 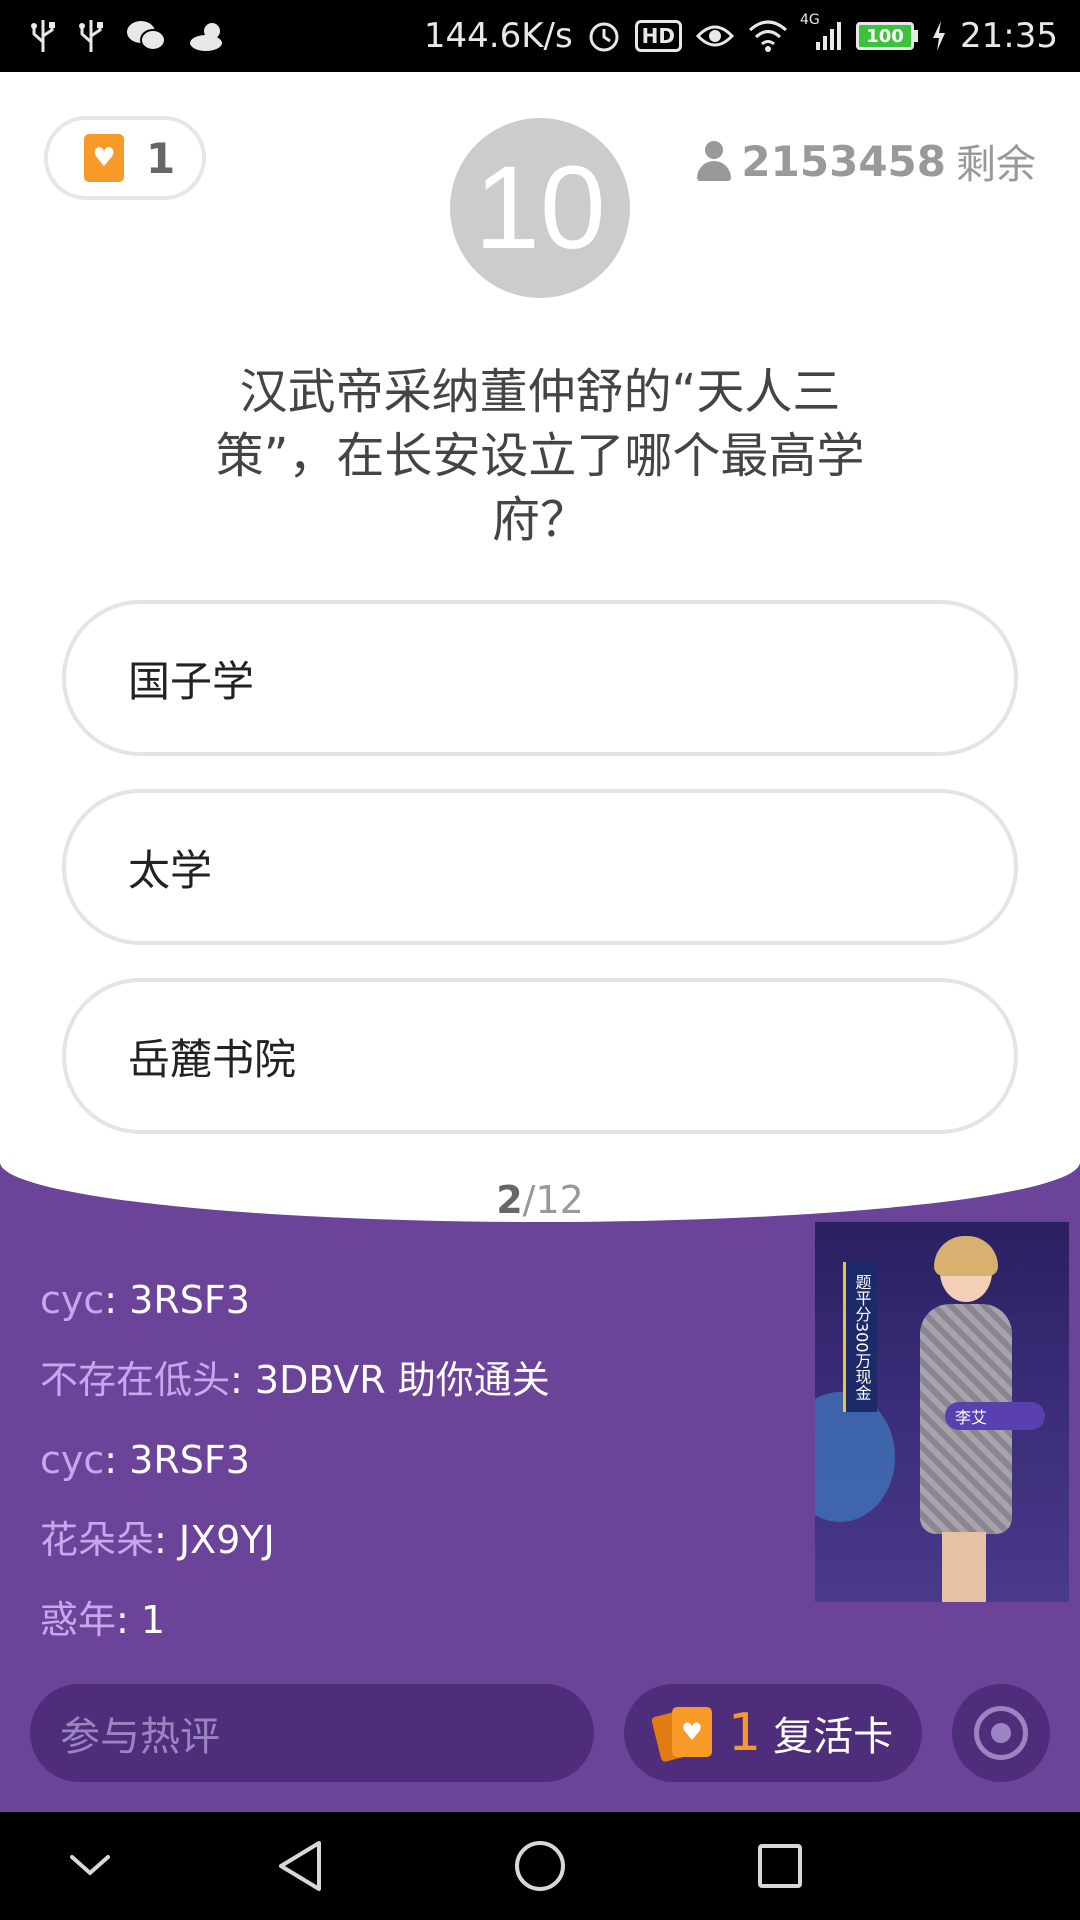 I want to click on answer-option-label: 太学, so click(x=170, y=870).